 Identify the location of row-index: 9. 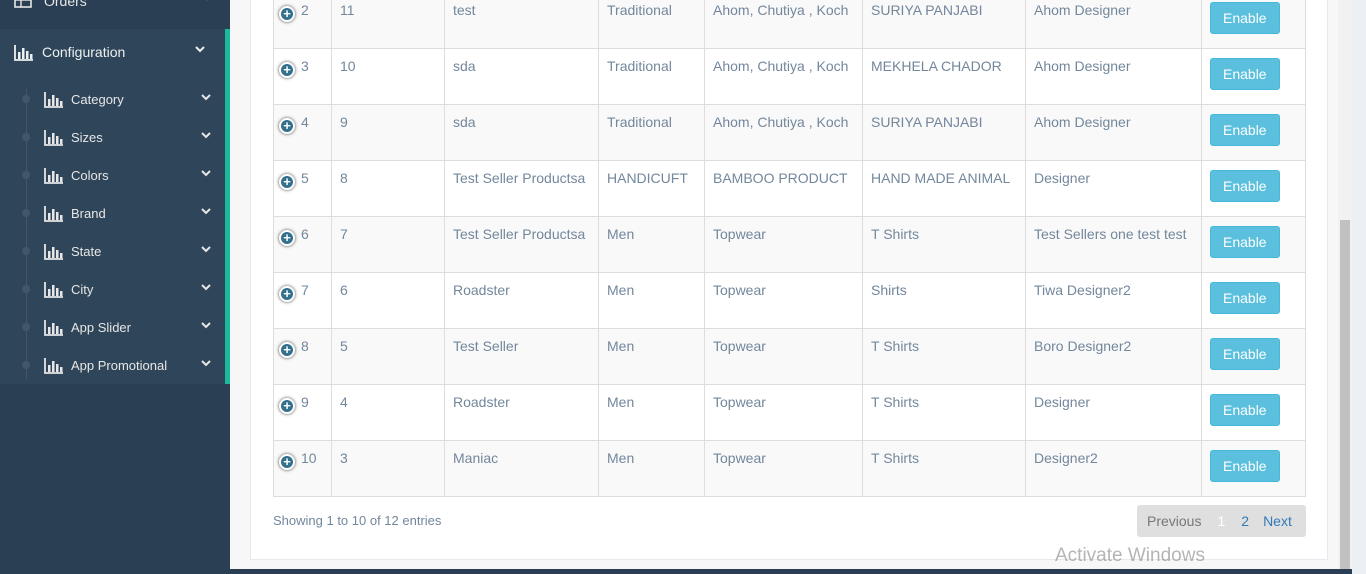
(305, 402).